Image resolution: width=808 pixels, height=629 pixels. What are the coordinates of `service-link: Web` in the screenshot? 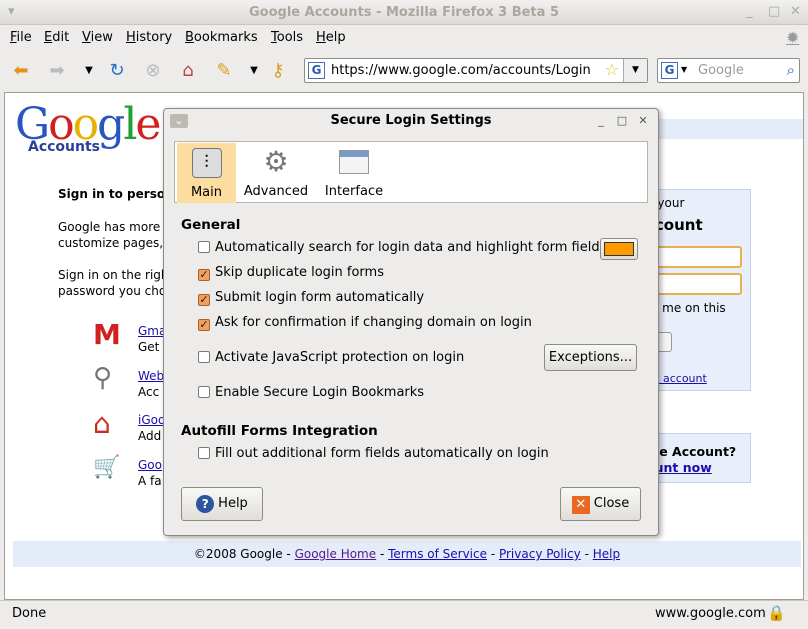 It's located at (151, 376).